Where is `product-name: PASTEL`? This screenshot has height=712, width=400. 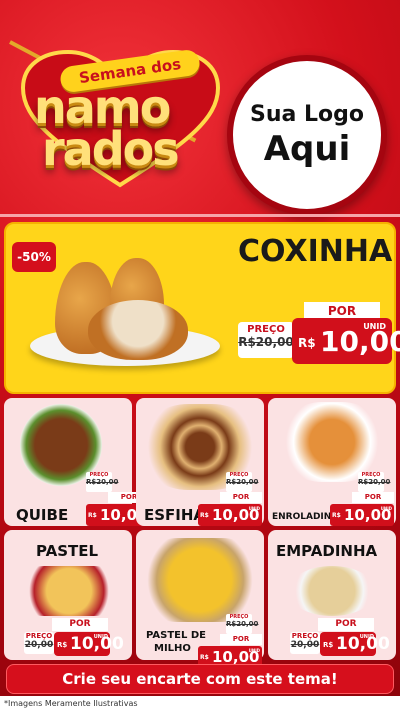
product-name: PASTEL is located at coordinates (67, 551).